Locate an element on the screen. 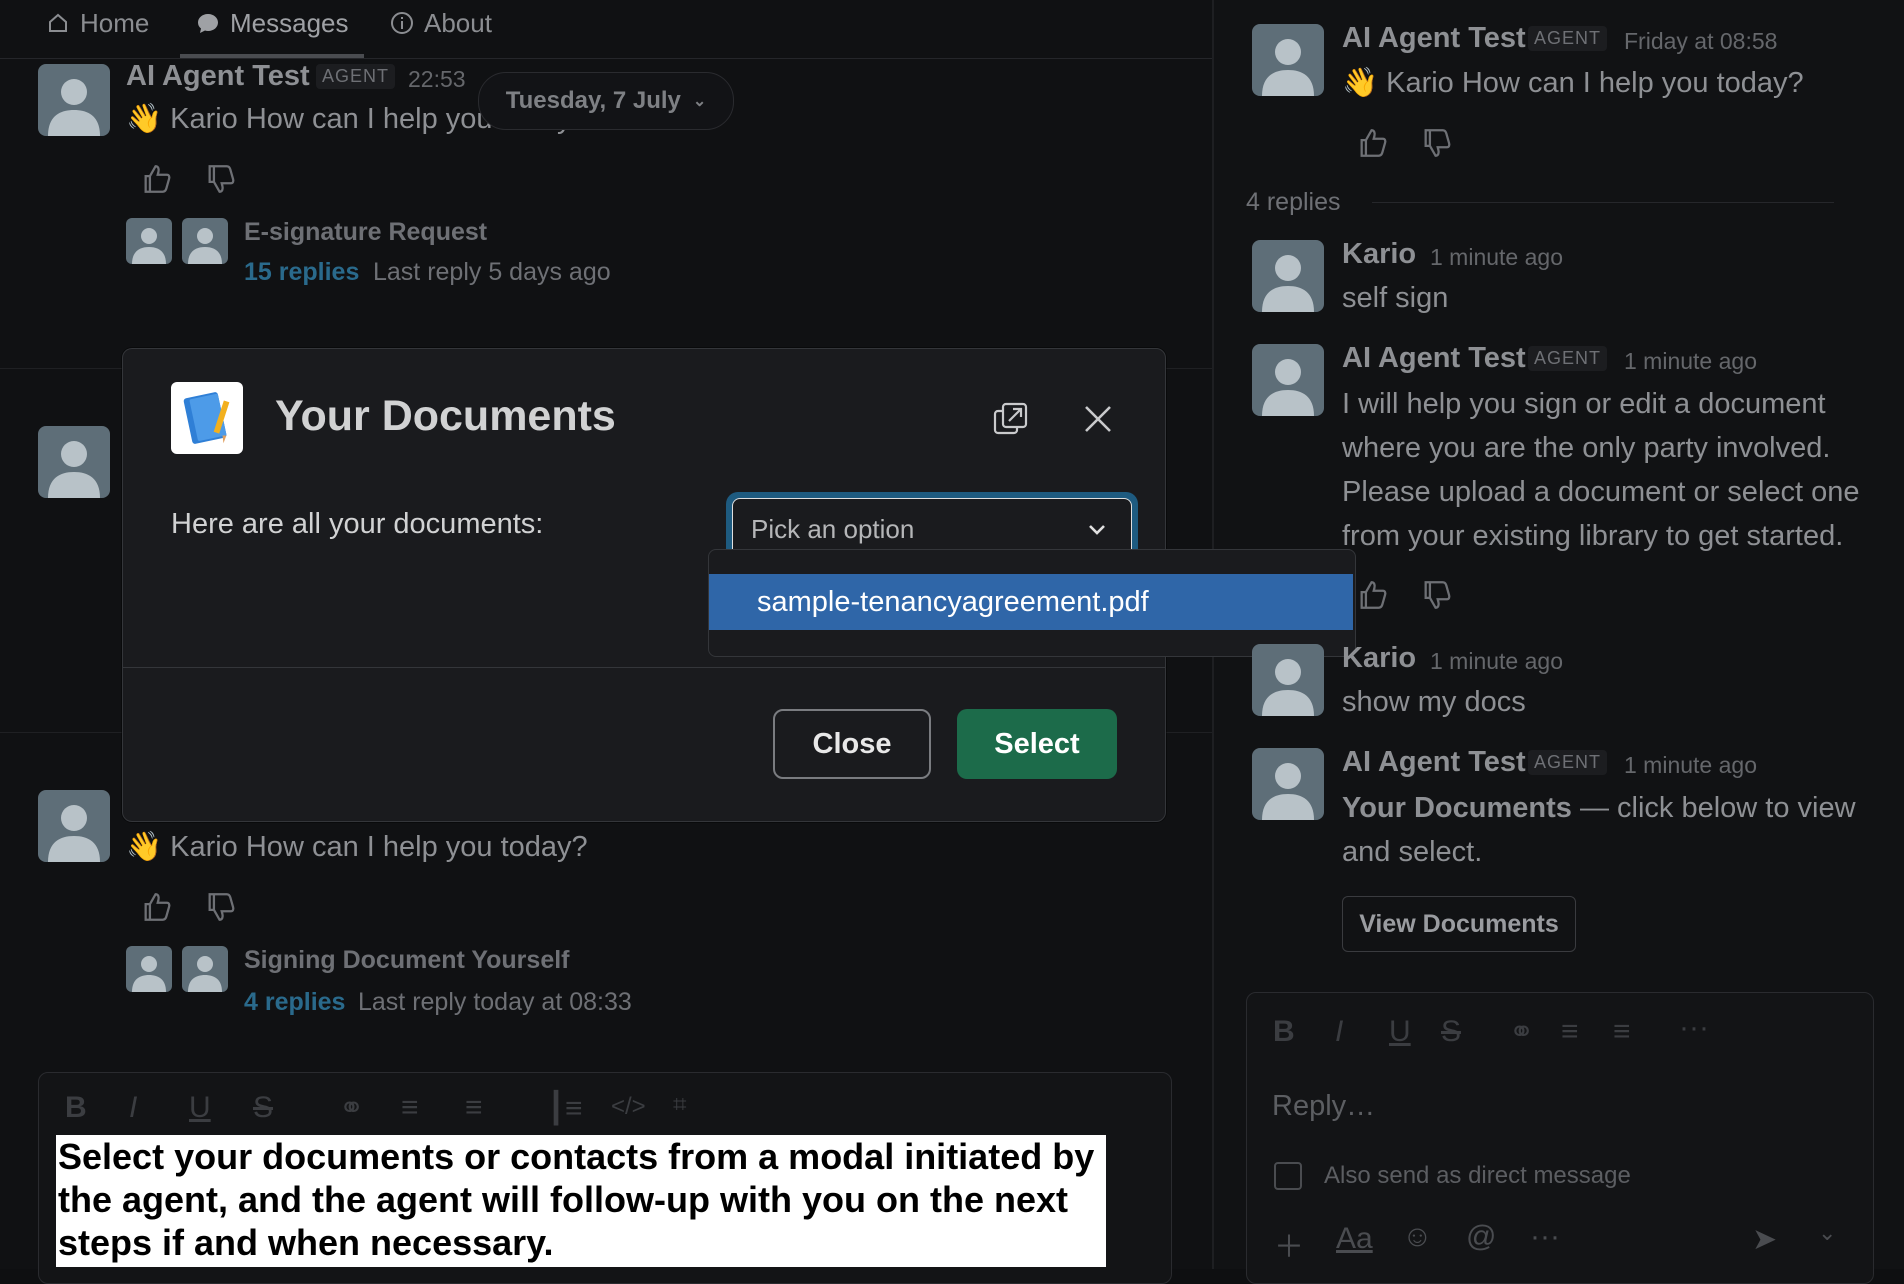 The width and height of the screenshot is (1904, 1284). plus-icon: ＋ is located at coordinates (1289, 1244).